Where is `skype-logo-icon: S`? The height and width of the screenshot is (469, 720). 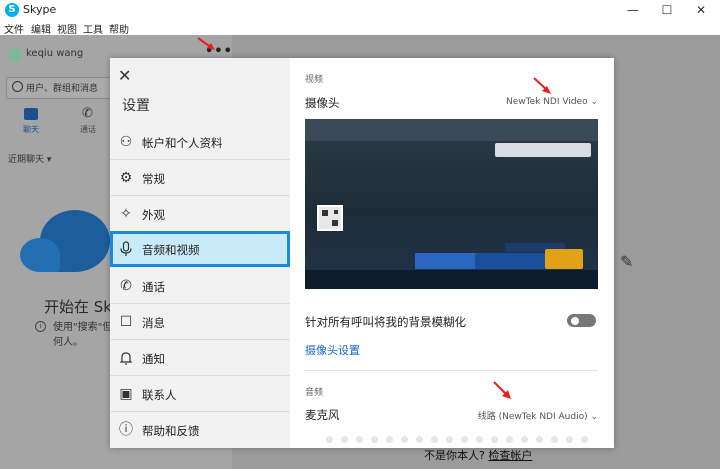
skype-logo-icon: S is located at coordinates (12, 10).